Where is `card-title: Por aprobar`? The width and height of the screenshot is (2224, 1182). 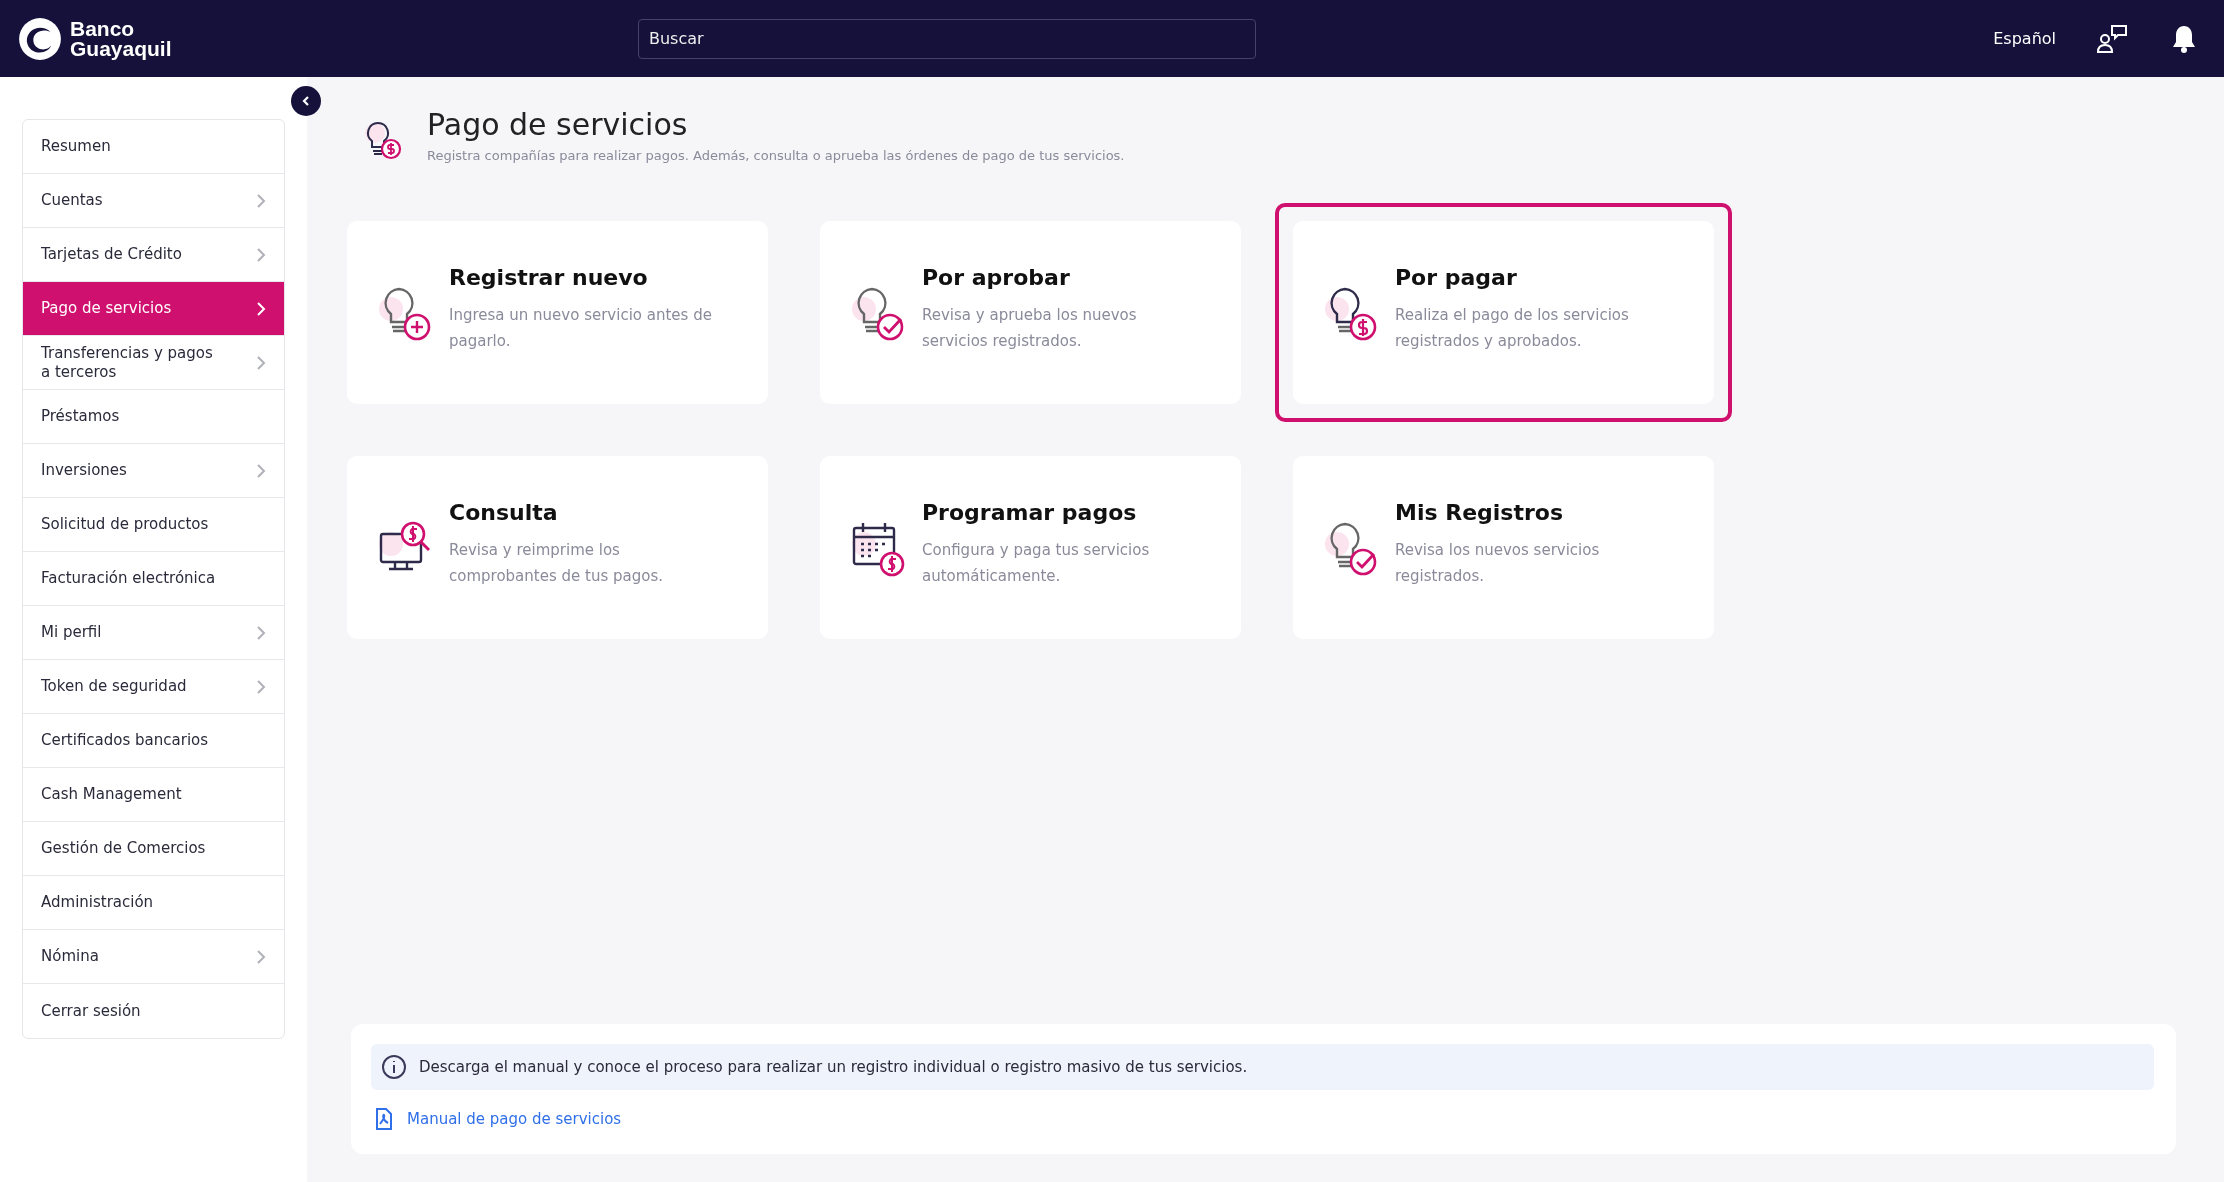
card-title: Por aprobar is located at coordinates (996, 277).